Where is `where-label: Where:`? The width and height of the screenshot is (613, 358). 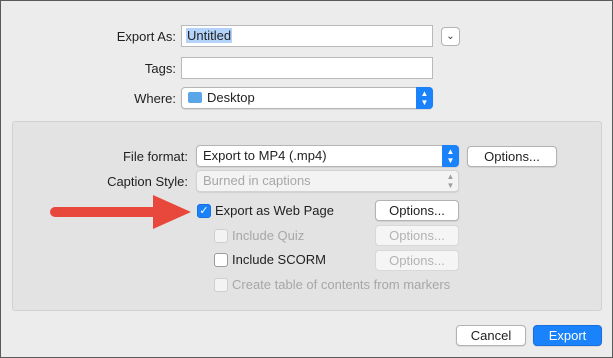
where-label: Where: is located at coordinates (155, 98).